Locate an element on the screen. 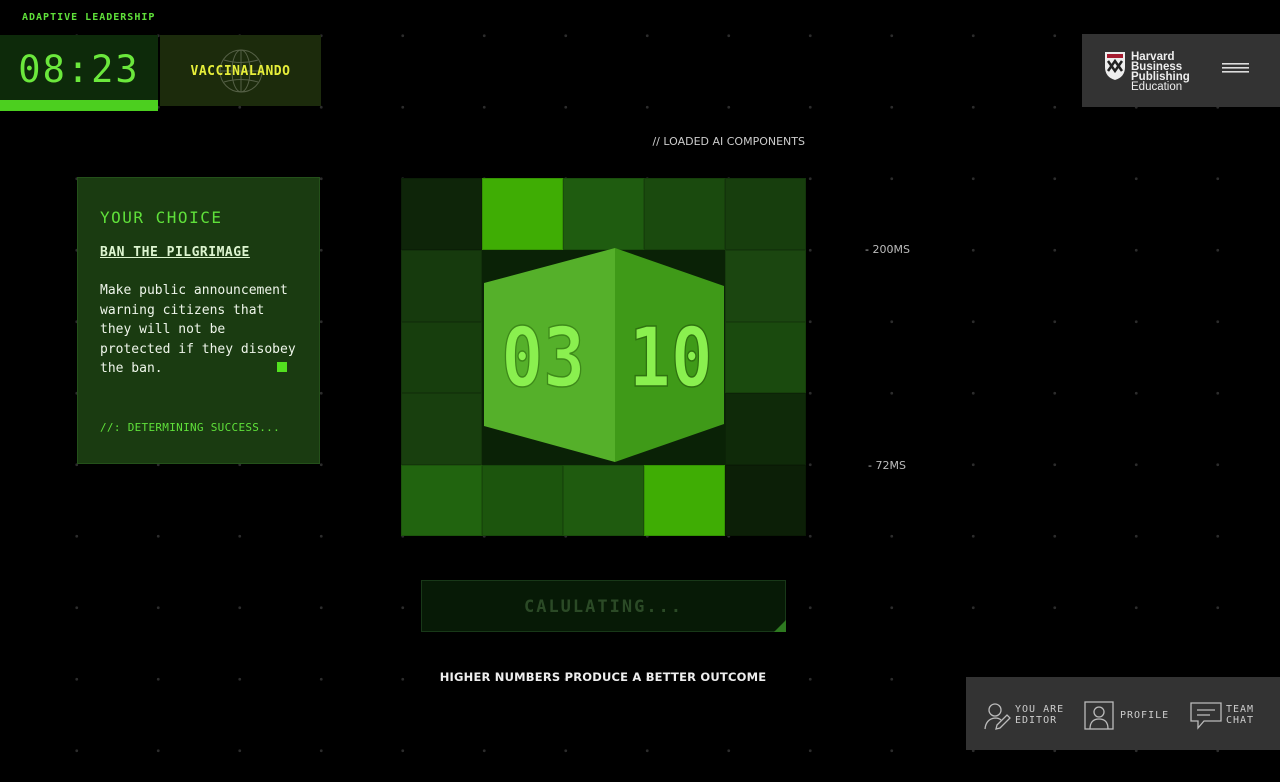  button-corner-accent is located at coordinates (780, 626).